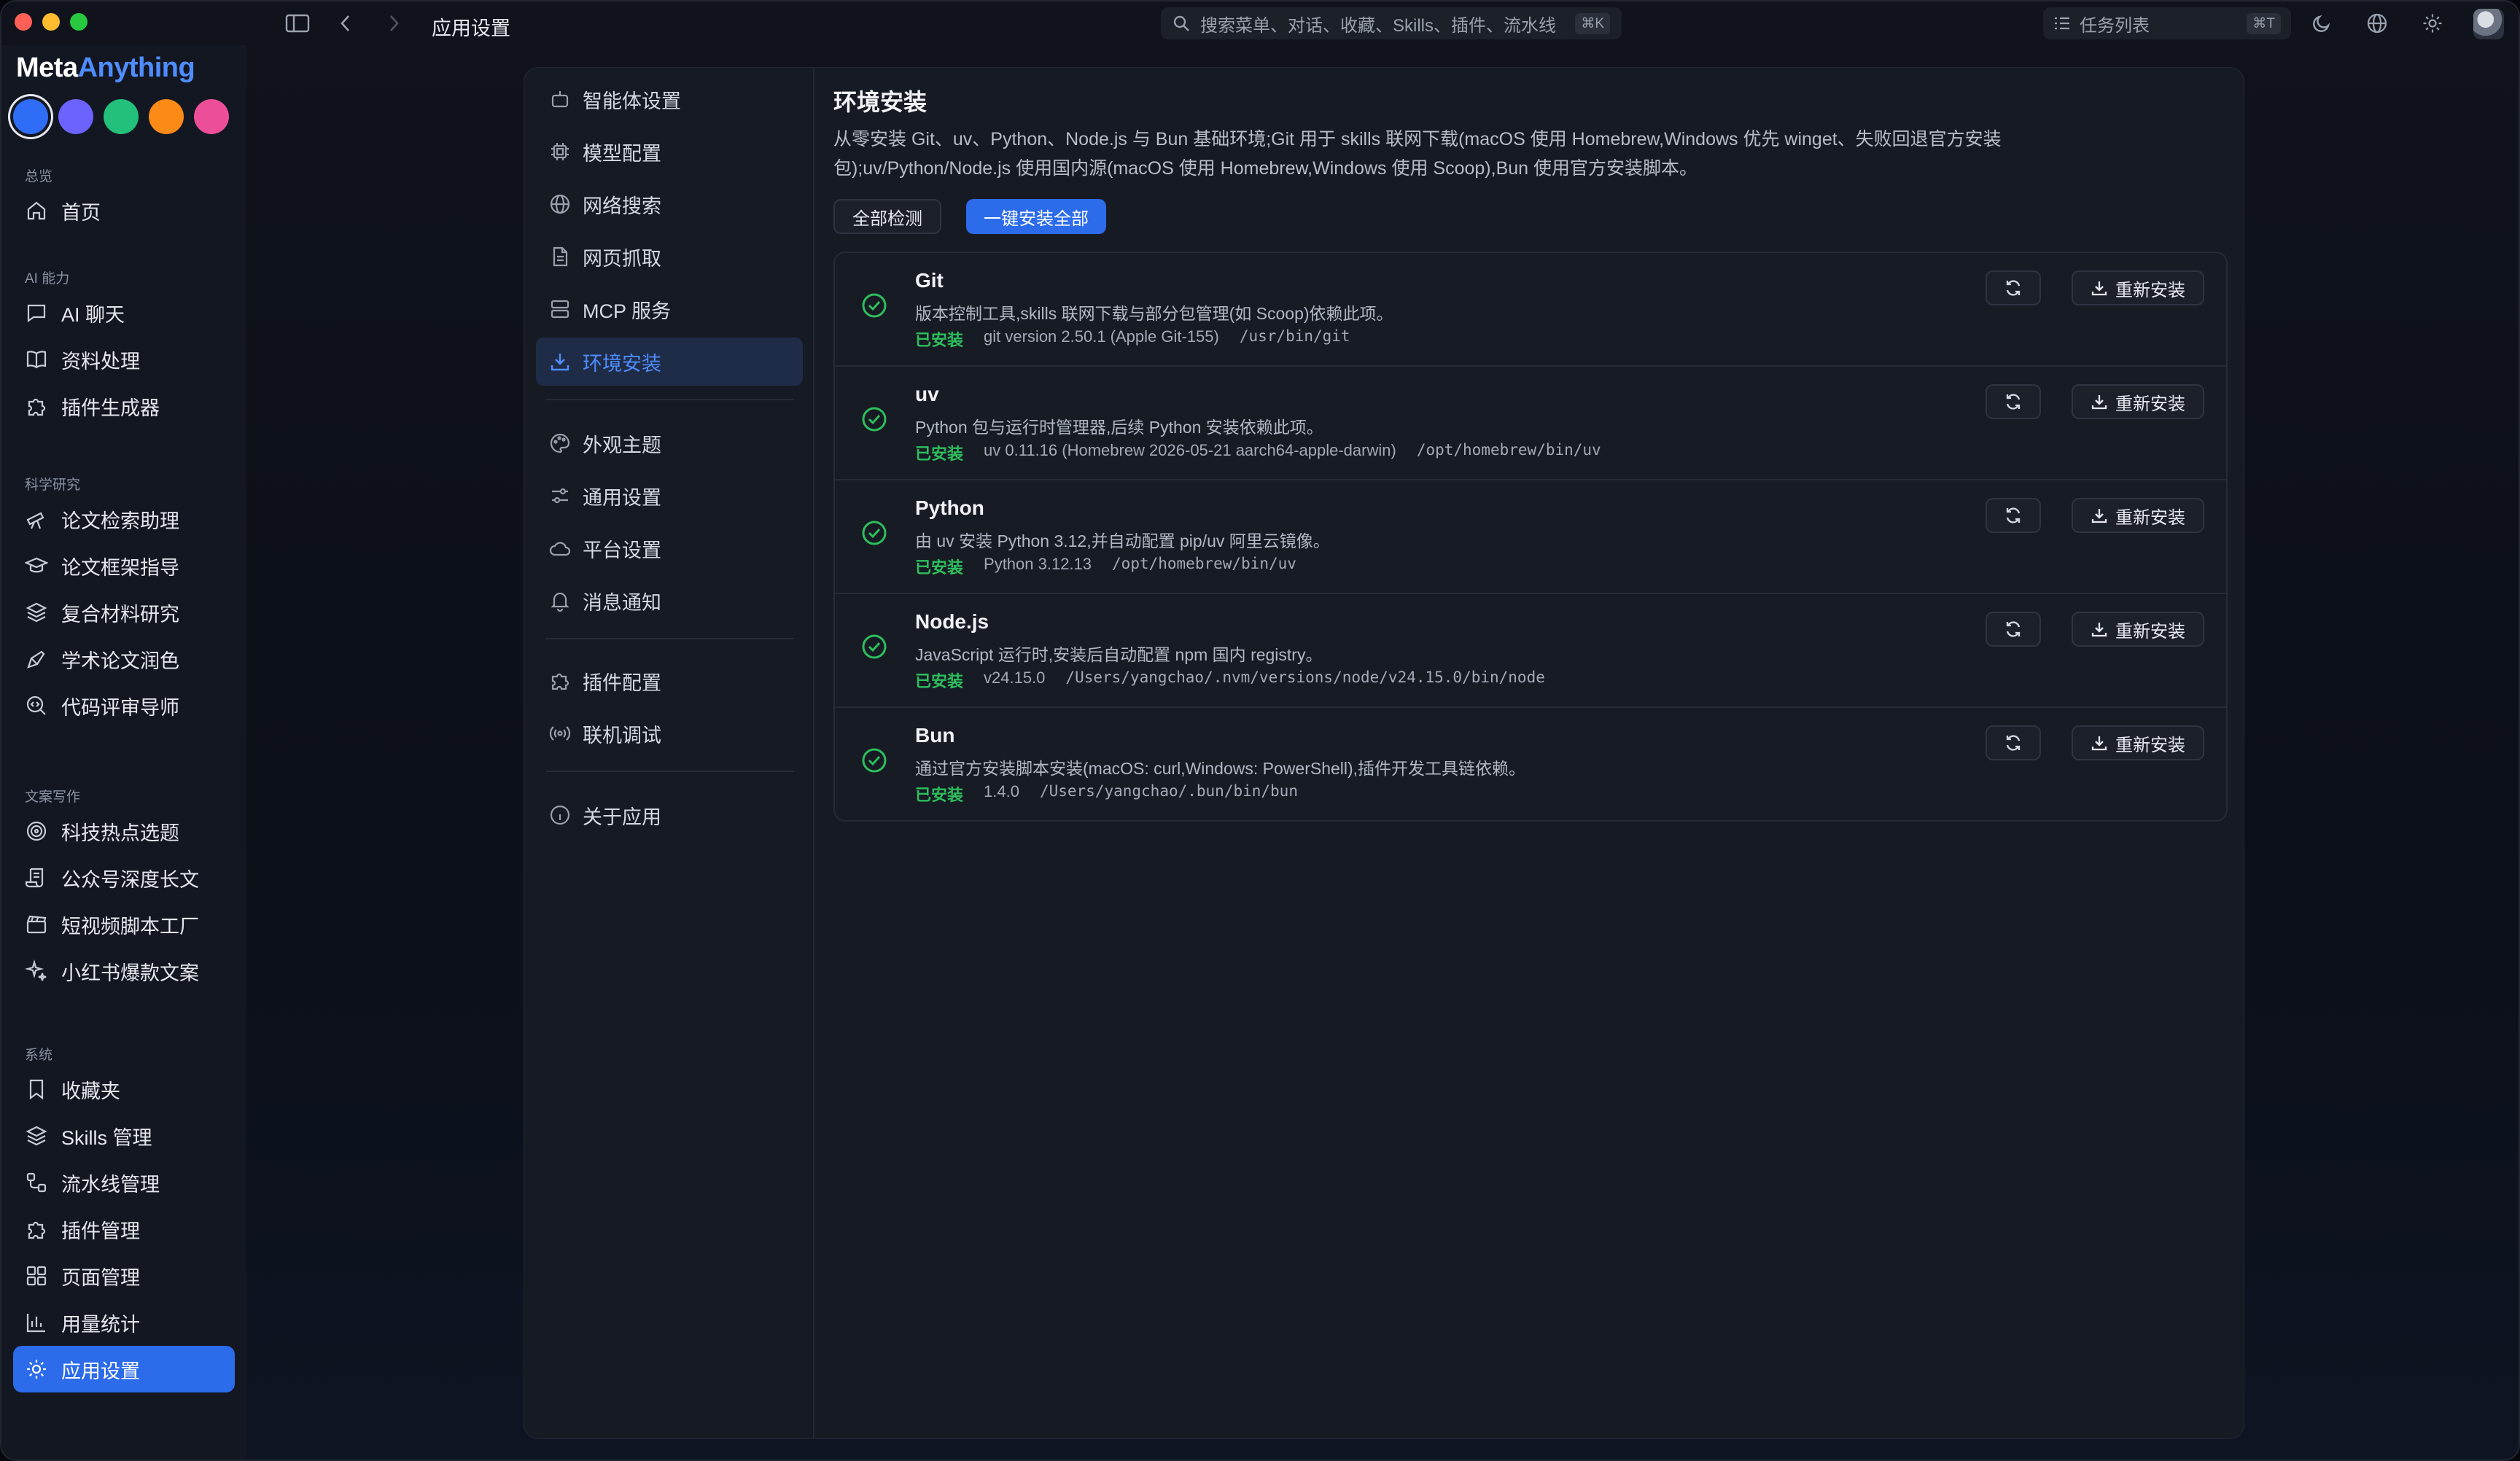  Describe the element at coordinates (35, 520) in the screenshot. I see `telescope-icon` at that location.